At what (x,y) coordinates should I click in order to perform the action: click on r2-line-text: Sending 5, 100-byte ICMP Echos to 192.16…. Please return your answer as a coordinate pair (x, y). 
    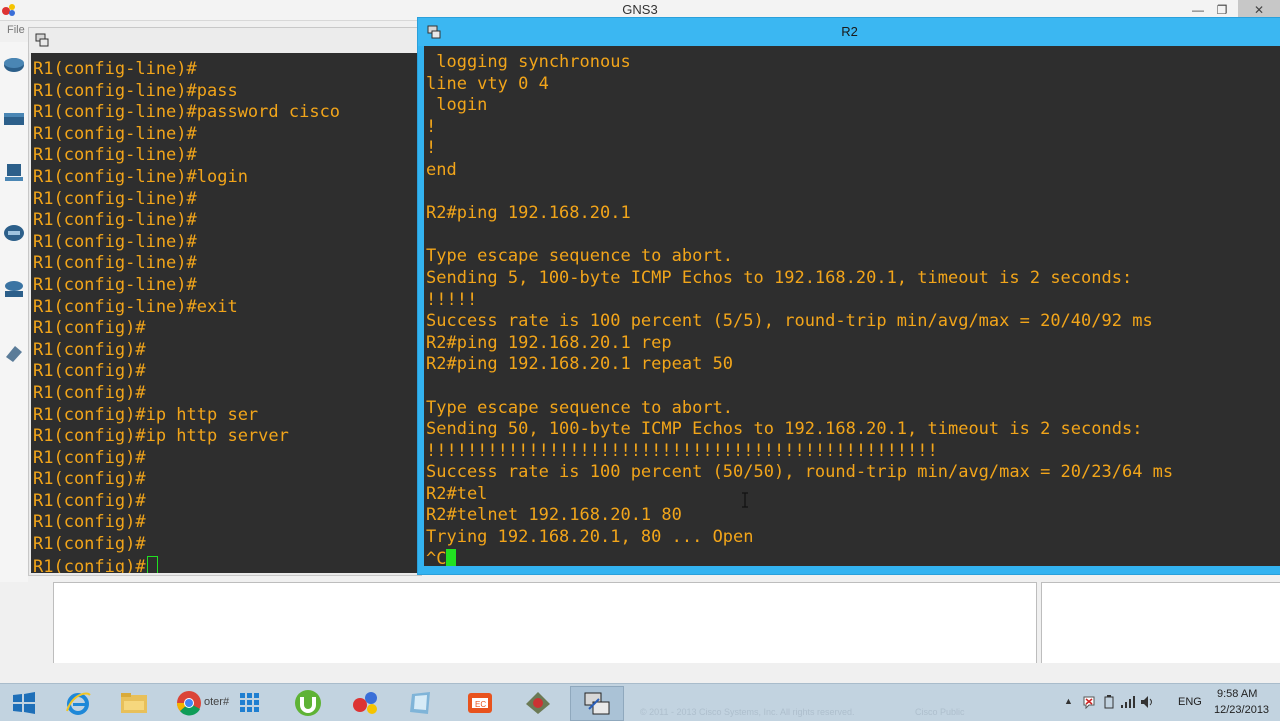
    Looking at the image, I should click on (779, 277).